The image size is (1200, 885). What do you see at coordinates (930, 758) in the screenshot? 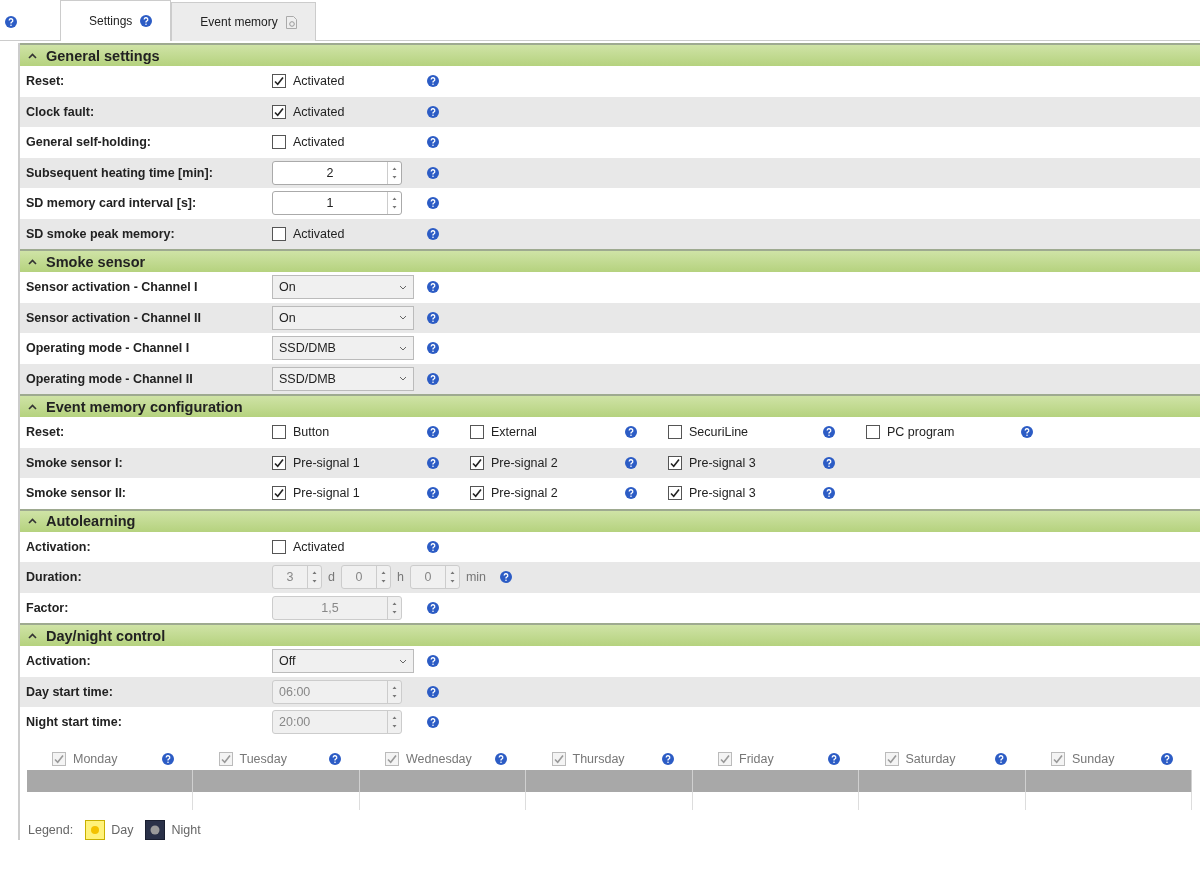
I see `day-label: Saturday` at bounding box center [930, 758].